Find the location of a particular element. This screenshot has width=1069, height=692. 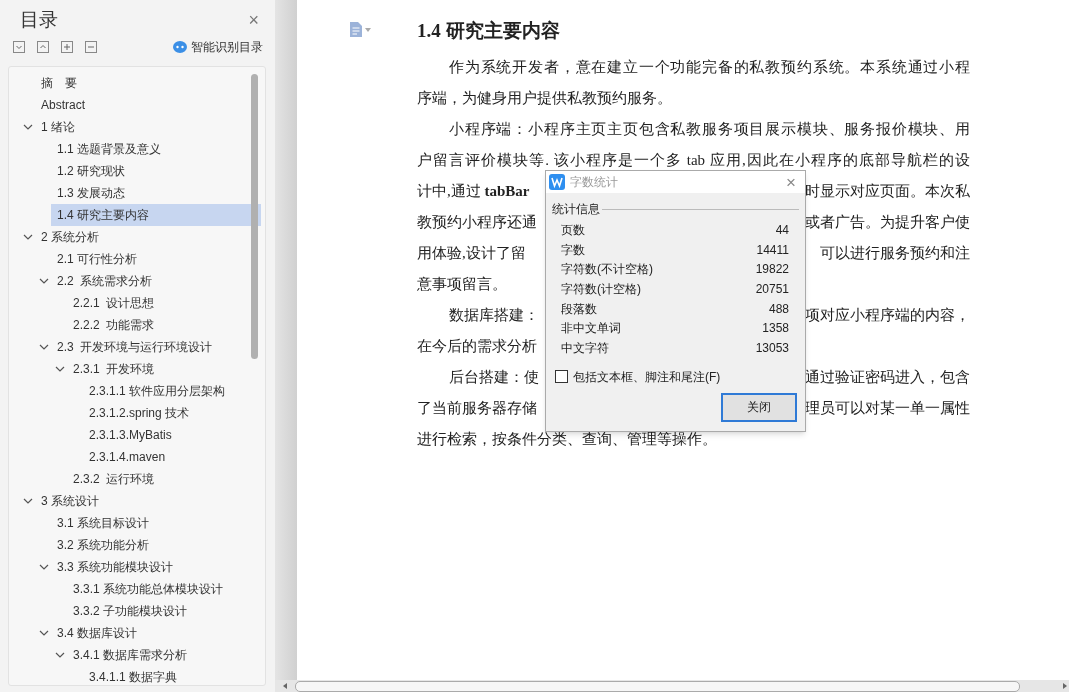

toc-item: 2 系统分析 is located at coordinates (148, 237).